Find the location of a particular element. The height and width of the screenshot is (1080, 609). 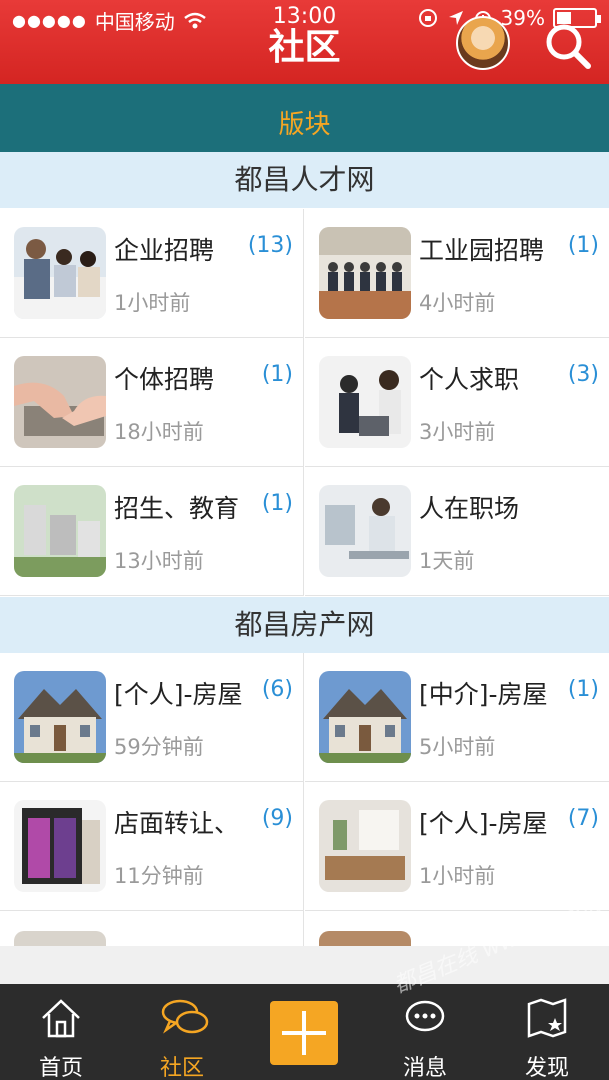

forum-item-count: (3) is located at coordinates (583, 374).